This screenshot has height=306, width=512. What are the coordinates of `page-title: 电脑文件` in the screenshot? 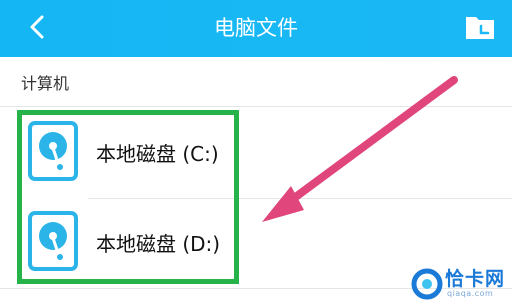 It's located at (256, 28).